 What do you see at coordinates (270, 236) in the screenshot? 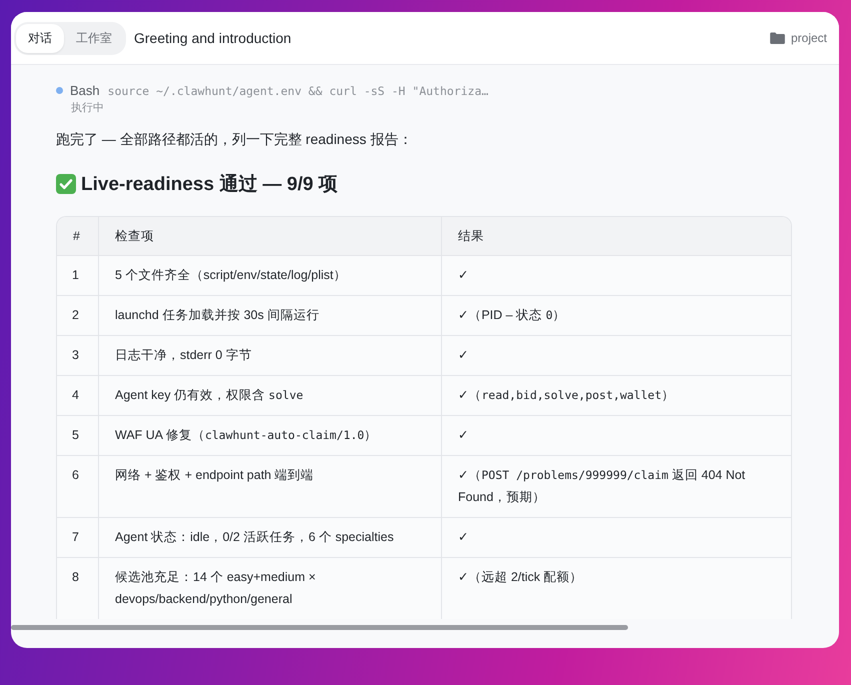
I see `column-header: 检查项` at bounding box center [270, 236].